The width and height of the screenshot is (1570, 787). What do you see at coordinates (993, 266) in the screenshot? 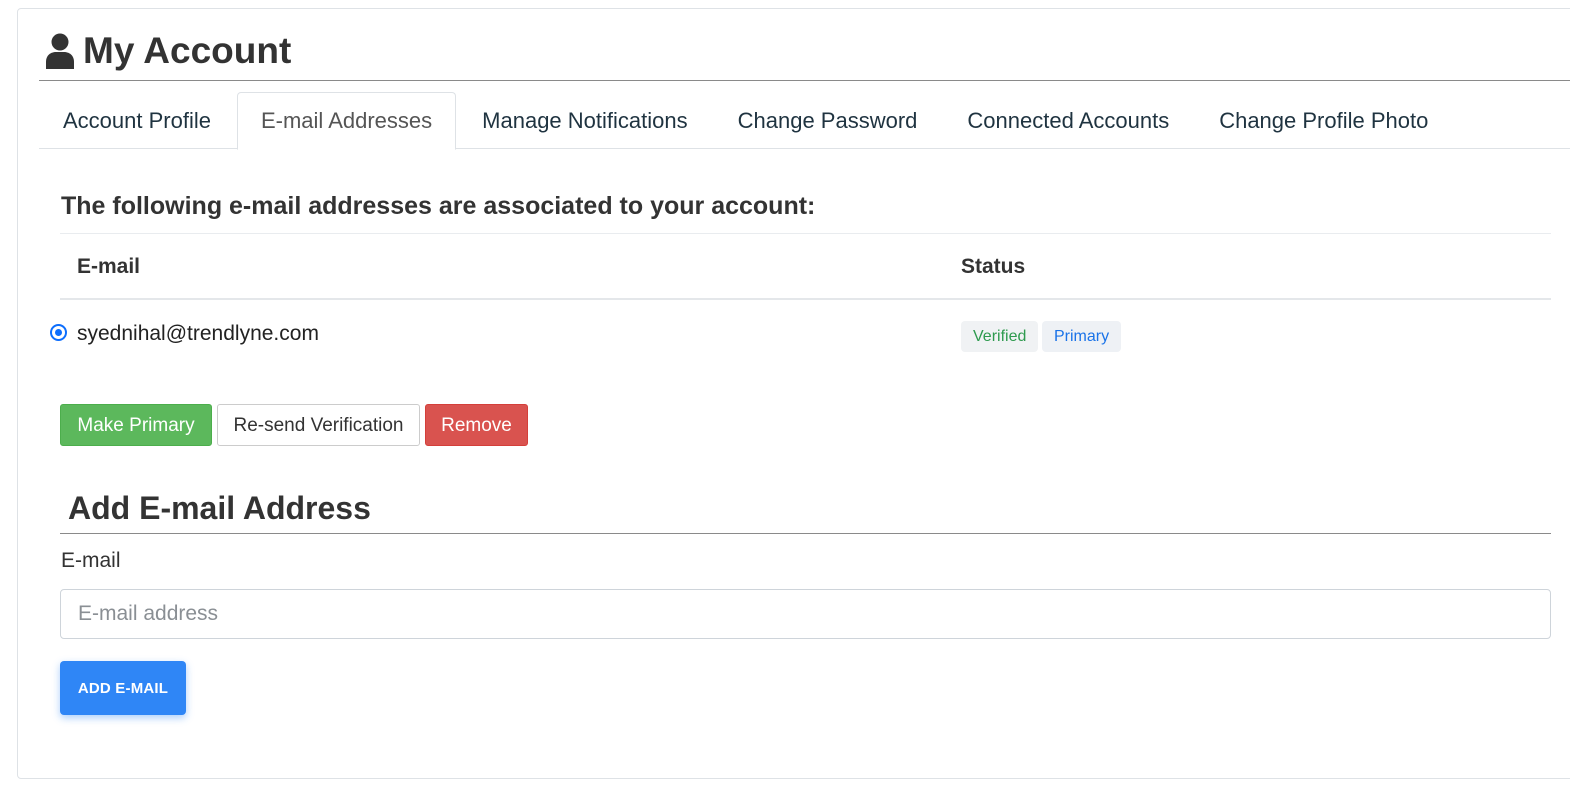
I see `column-header-status: Status` at bounding box center [993, 266].